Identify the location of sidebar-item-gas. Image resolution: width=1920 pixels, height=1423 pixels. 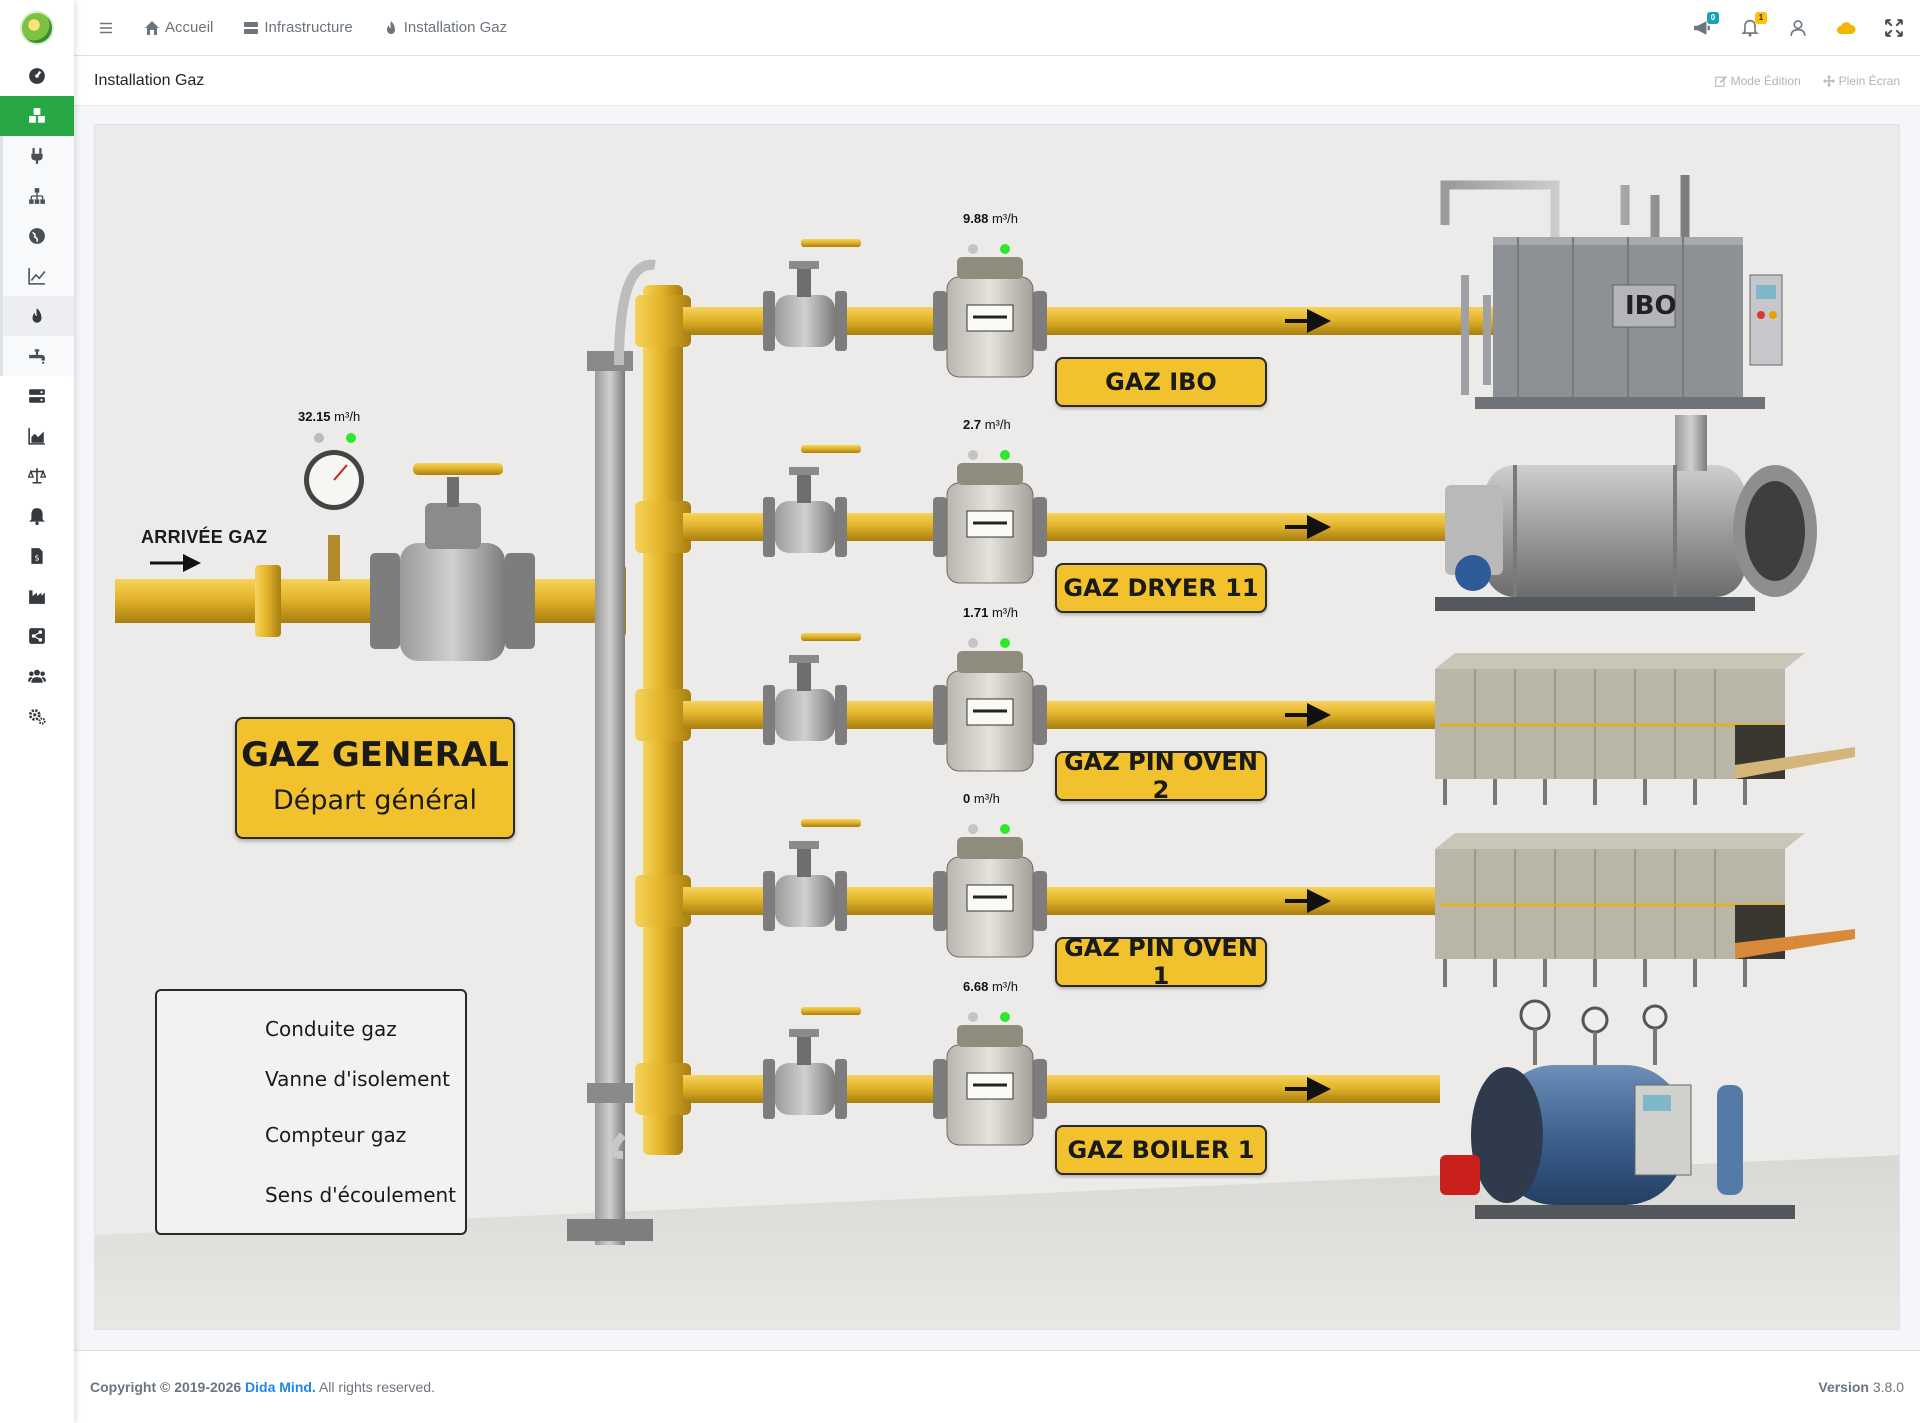
(37, 316).